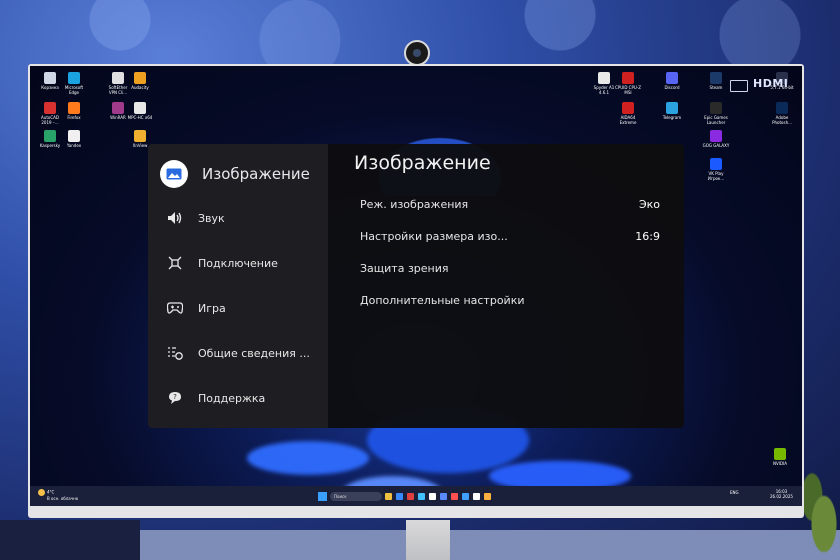  I want to click on hdmi-label: HDMI, so click(771, 83).